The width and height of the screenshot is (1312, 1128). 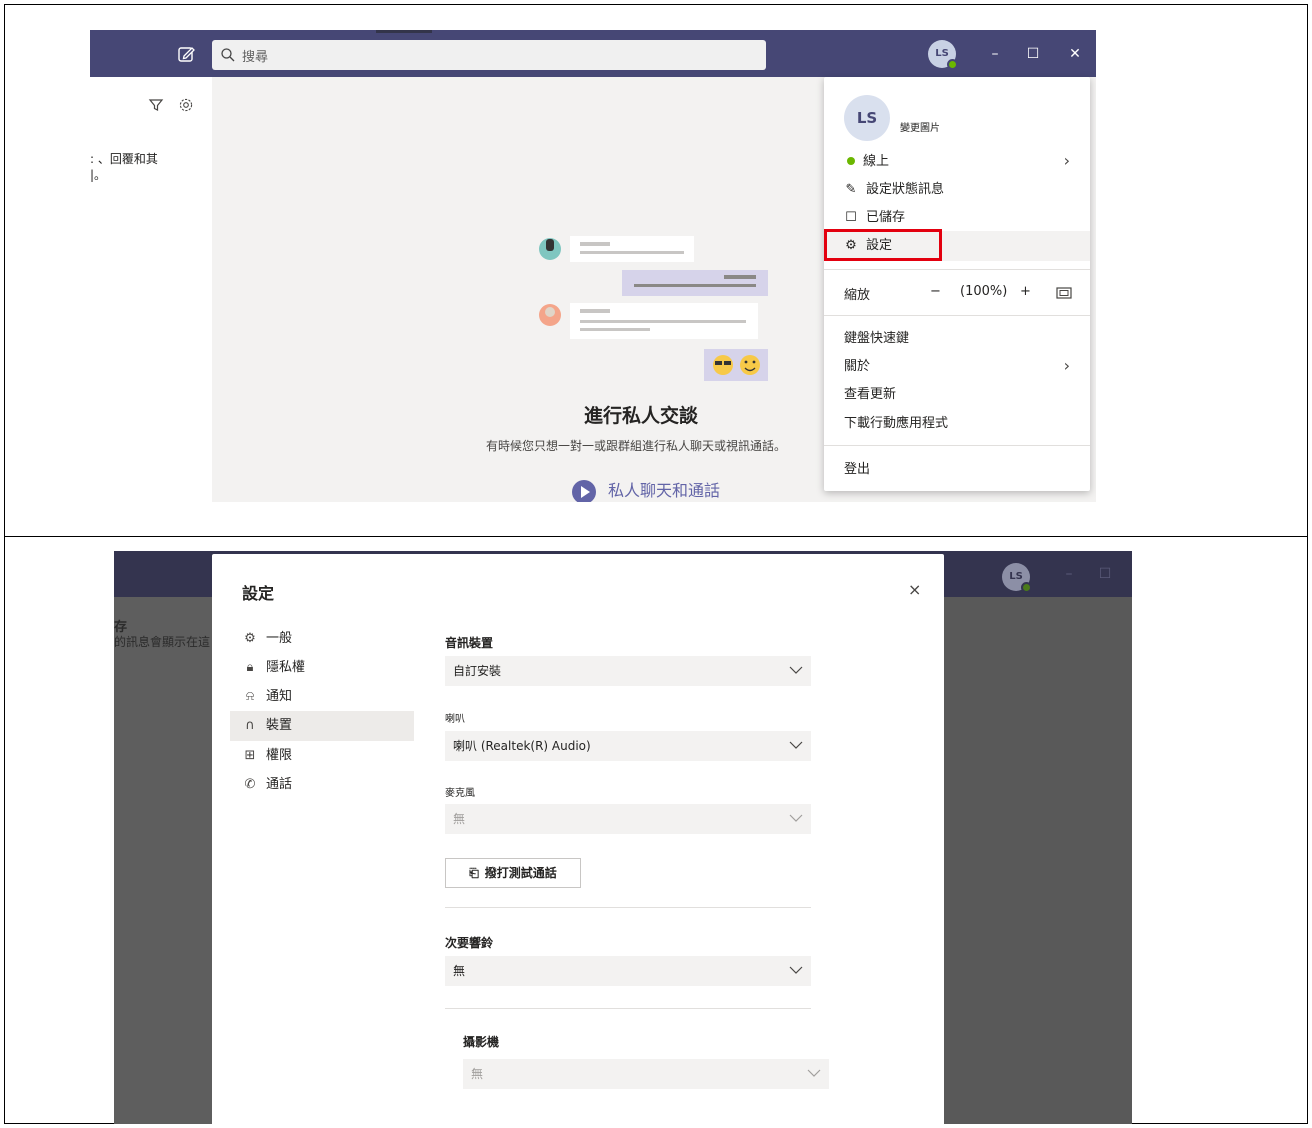 What do you see at coordinates (250, 725) in the screenshot?
I see `headset-icon: ∩` at bounding box center [250, 725].